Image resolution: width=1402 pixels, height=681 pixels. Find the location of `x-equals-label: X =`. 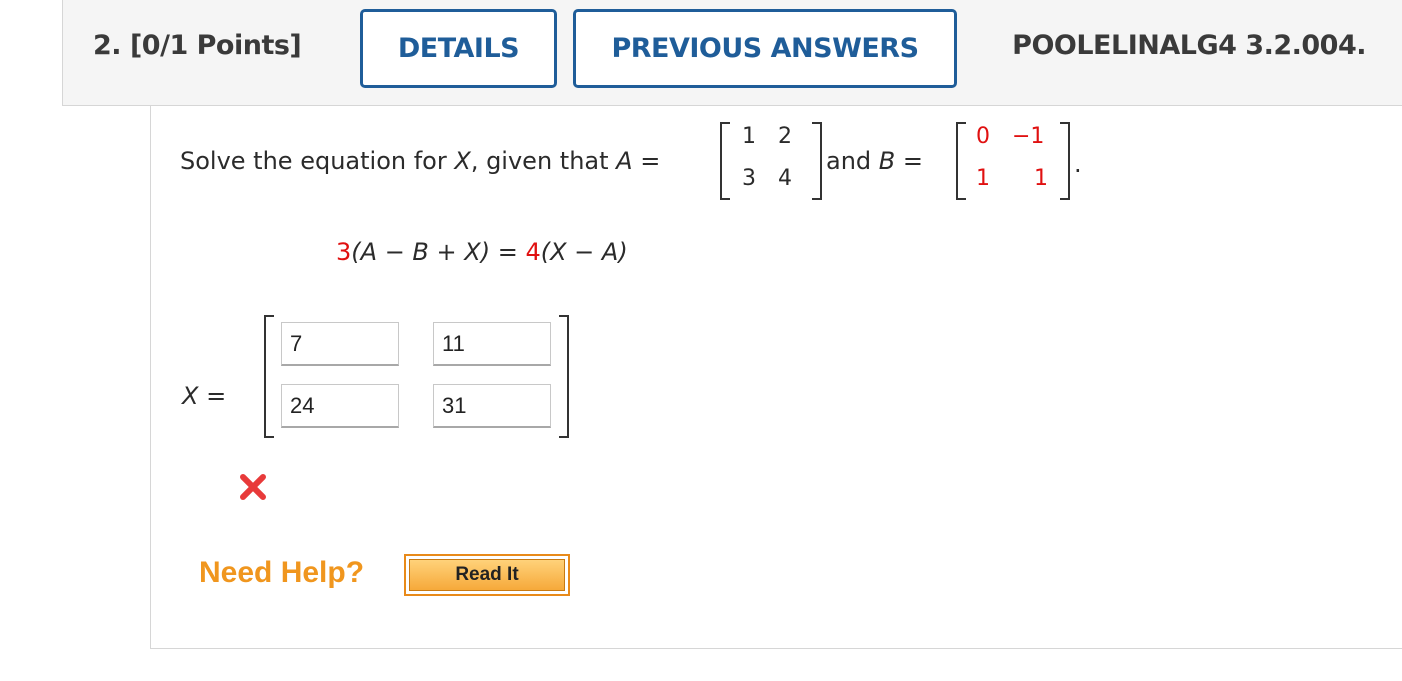

x-equals-label: X = is located at coordinates (204, 396).